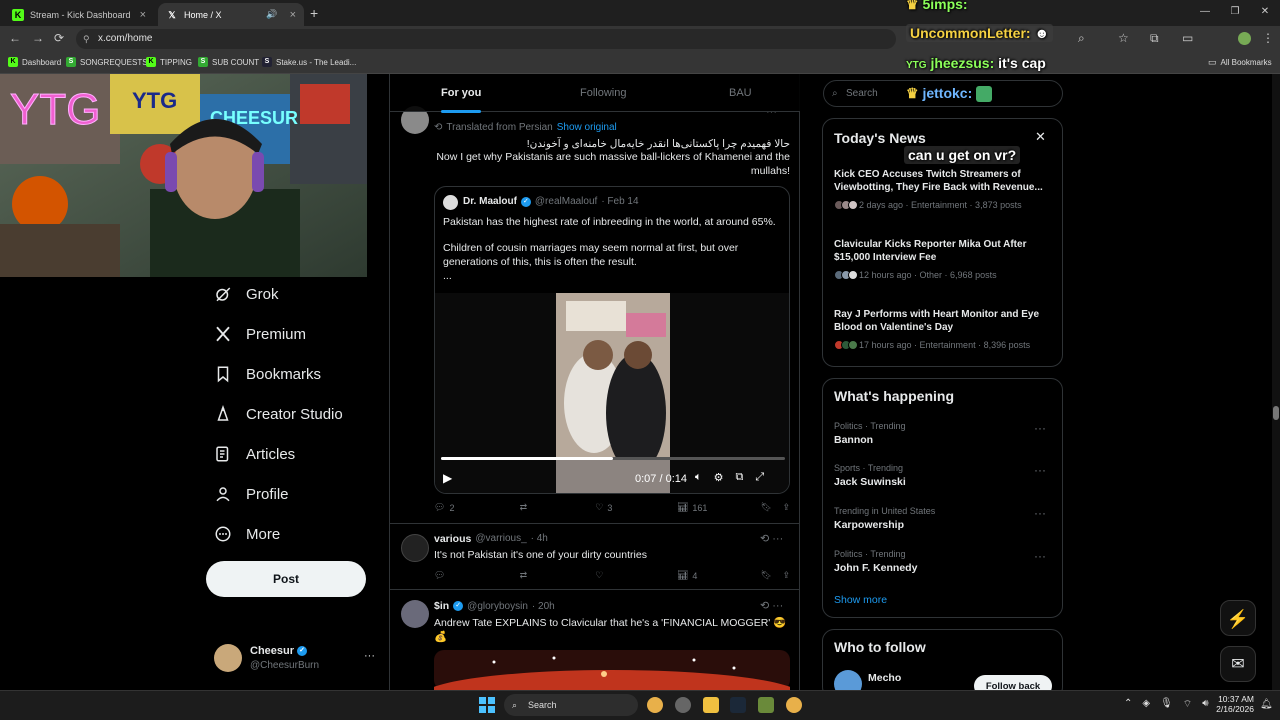 The image size is (1280, 720). What do you see at coordinates (1187, 704) in the screenshot?
I see `wifi-icon: ⌔` at bounding box center [1187, 704].